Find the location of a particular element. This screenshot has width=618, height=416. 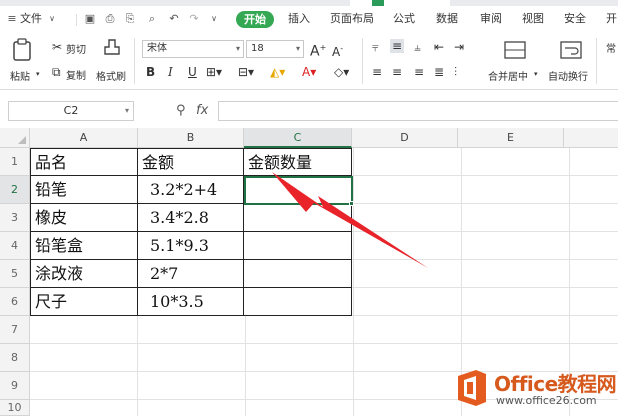

arrow-icon is located at coordinates (350, 220).